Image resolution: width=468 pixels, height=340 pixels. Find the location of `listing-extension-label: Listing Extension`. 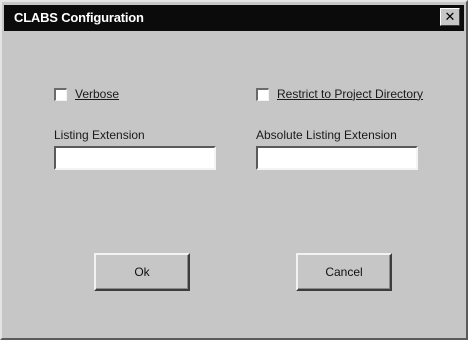

listing-extension-label: Listing Extension is located at coordinates (99, 135).